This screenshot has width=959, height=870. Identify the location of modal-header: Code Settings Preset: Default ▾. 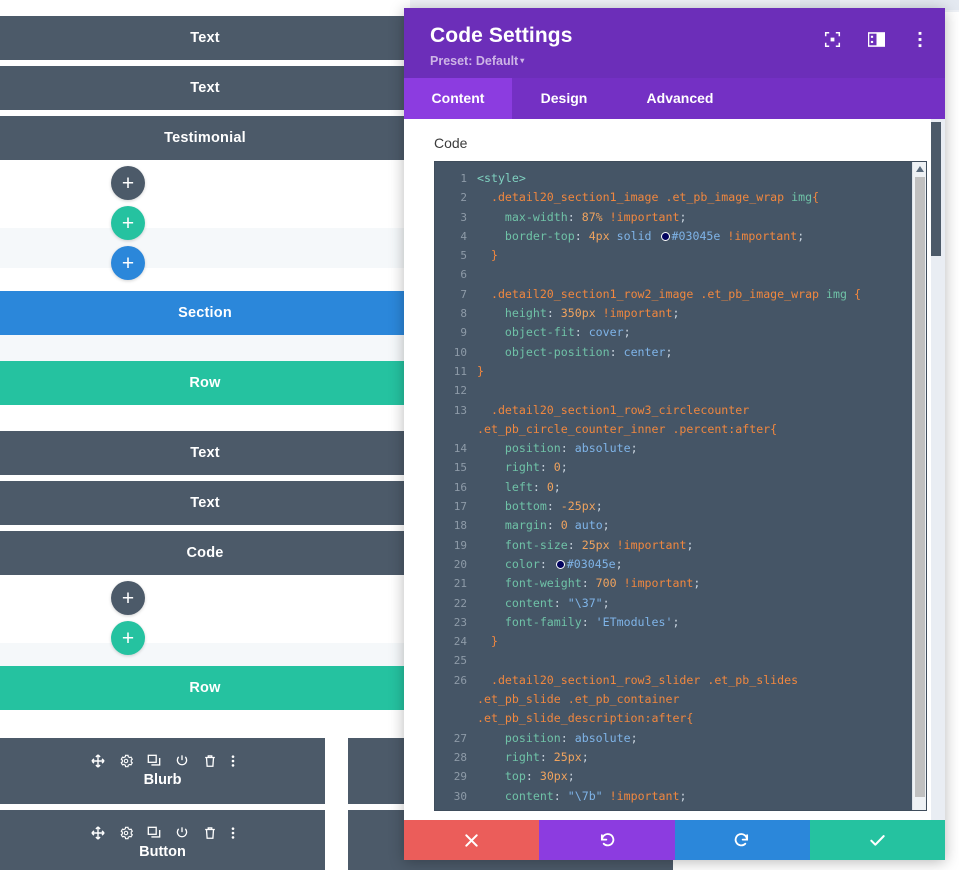
(674, 43).